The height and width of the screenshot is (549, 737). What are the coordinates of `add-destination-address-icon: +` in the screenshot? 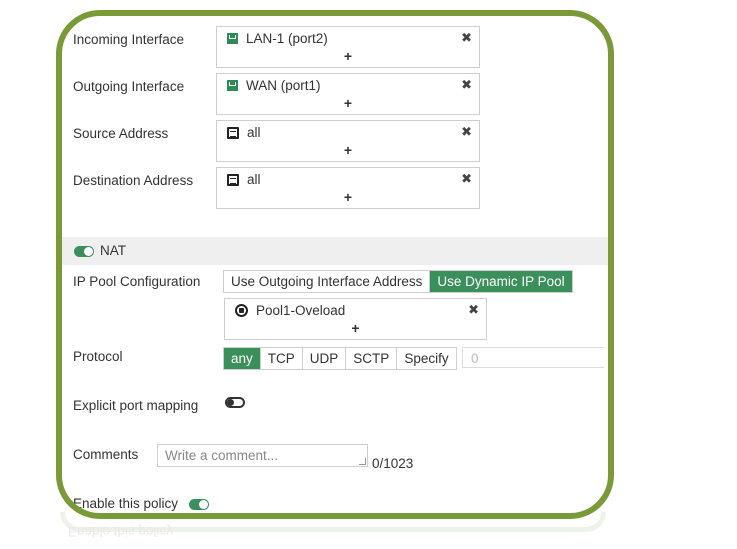 It's located at (348, 197).